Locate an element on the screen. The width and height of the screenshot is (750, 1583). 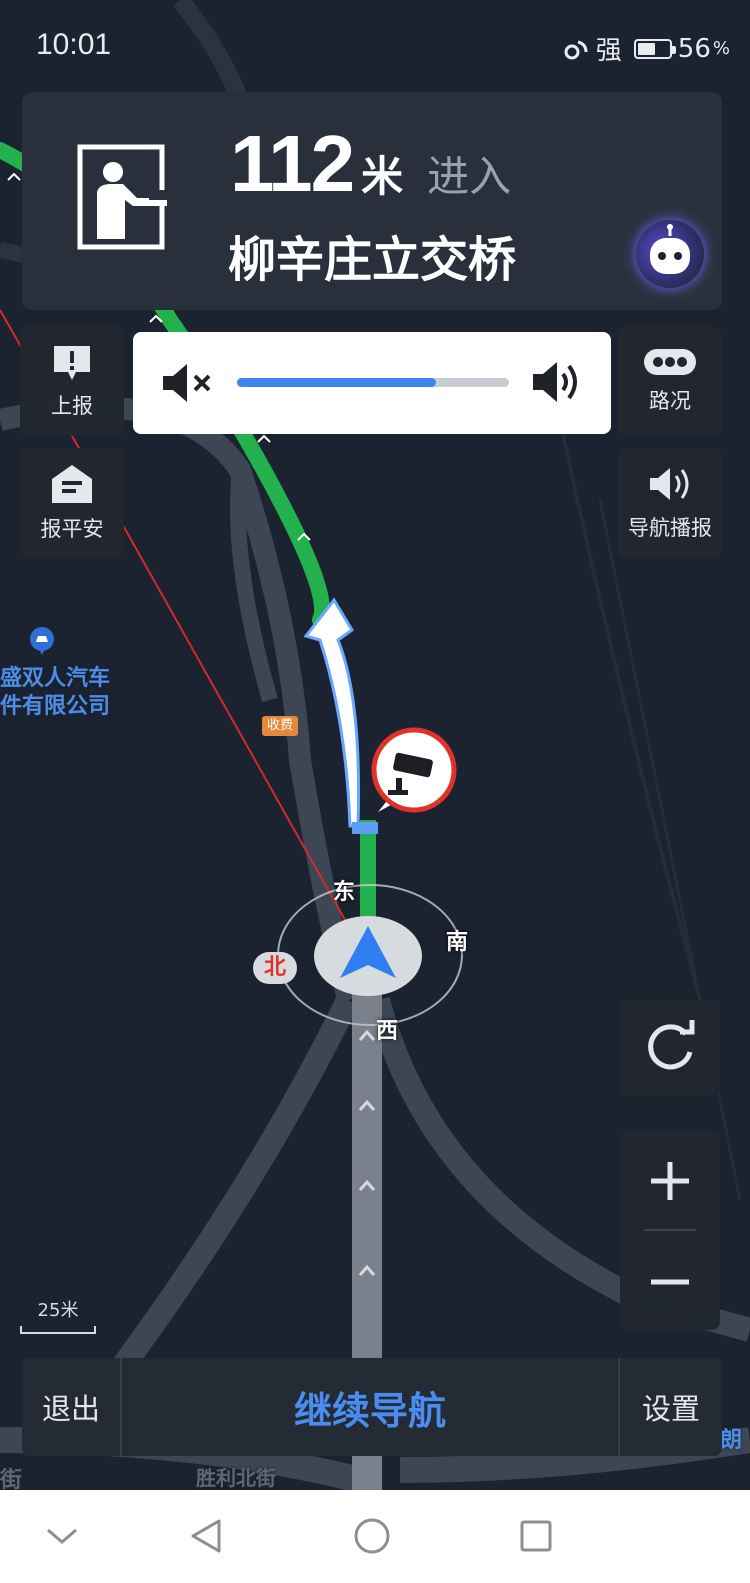
status-time: 10:01 is located at coordinates (74, 44).